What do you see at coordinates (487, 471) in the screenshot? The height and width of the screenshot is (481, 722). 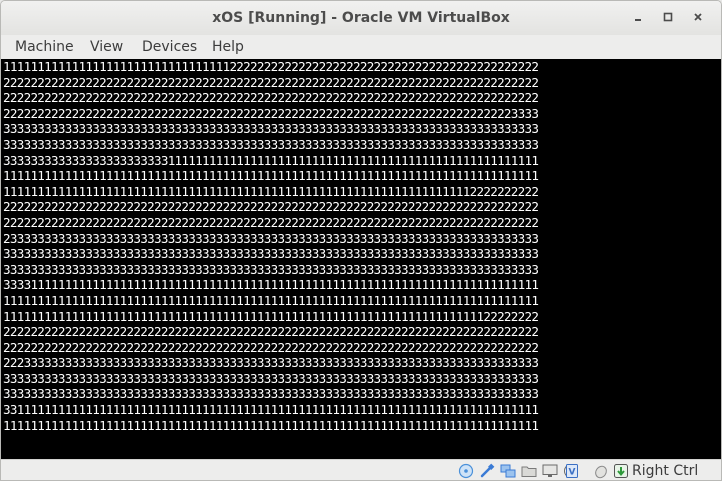 I see `usb-icon` at bounding box center [487, 471].